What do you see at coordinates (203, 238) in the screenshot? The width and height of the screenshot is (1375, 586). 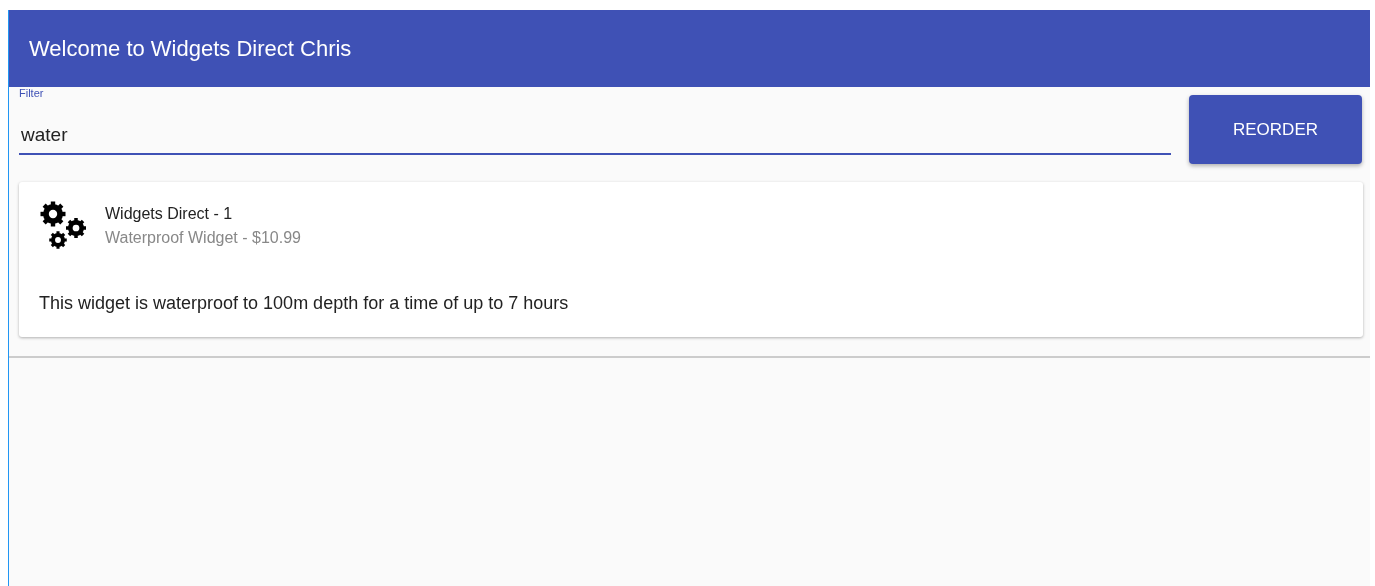 I see `item-subtitle: Waterproof Widget - $10.99` at bounding box center [203, 238].